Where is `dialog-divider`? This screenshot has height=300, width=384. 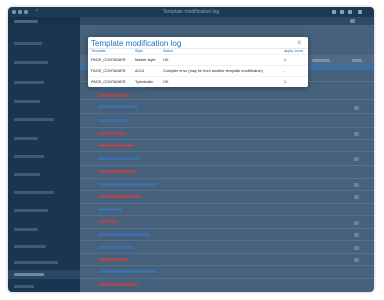 dialog-divider is located at coordinates (198, 48).